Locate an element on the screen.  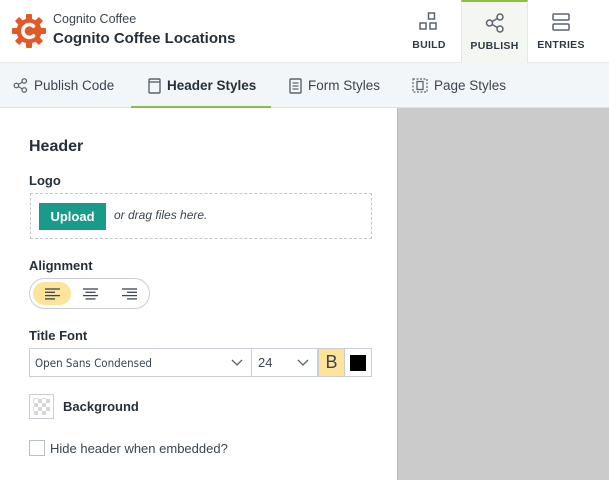
font-family-value: Open Sans Condensed is located at coordinates (94, 362).